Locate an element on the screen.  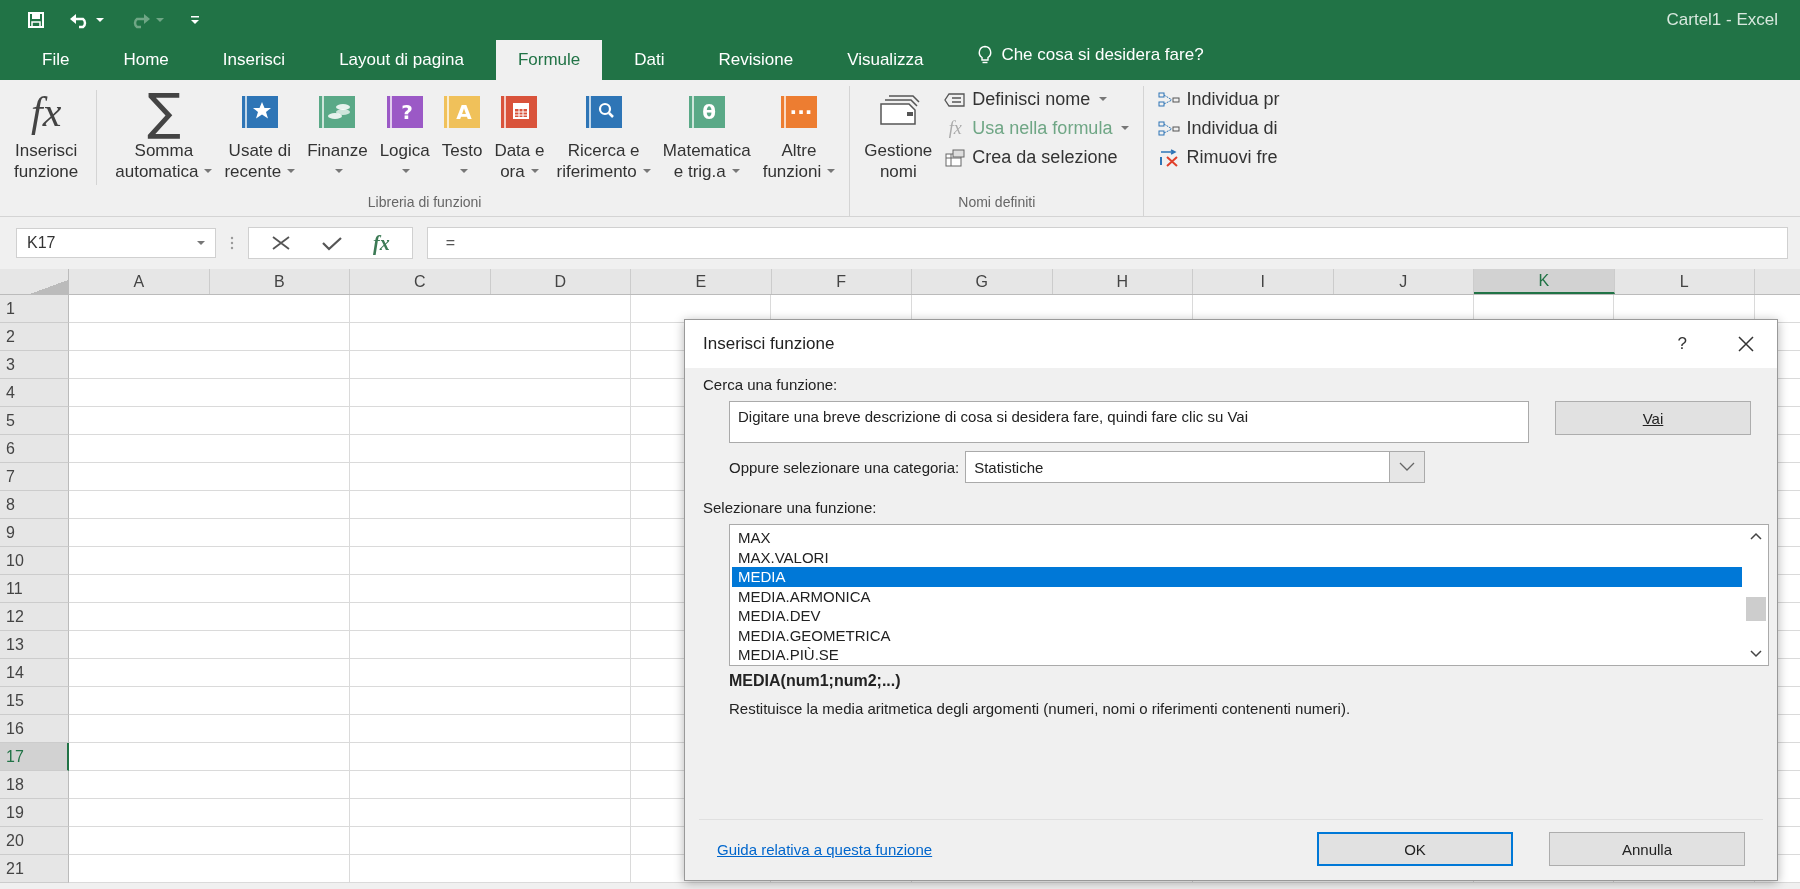
cancel-icon is located at coordinates (281, 243).